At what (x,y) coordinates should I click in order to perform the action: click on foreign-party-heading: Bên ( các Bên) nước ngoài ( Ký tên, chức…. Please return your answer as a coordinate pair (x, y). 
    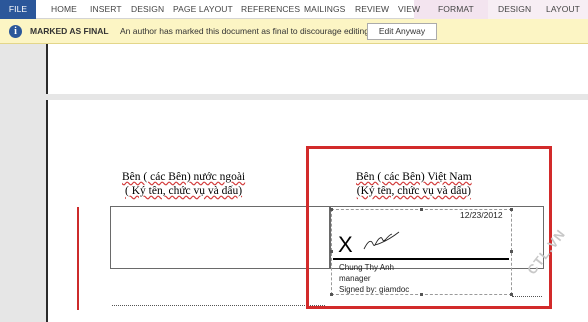
    Looking at the image, I should click on (183, 184).